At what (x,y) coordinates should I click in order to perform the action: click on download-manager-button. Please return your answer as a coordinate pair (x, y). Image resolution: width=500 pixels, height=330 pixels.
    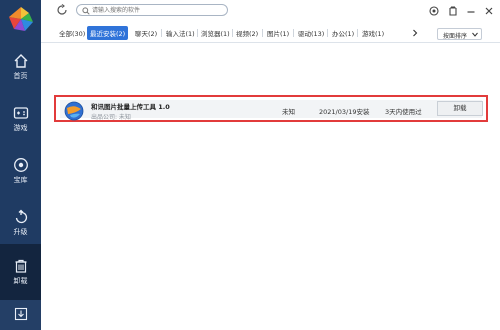
    Looking at the image, I should click on (20, 315).